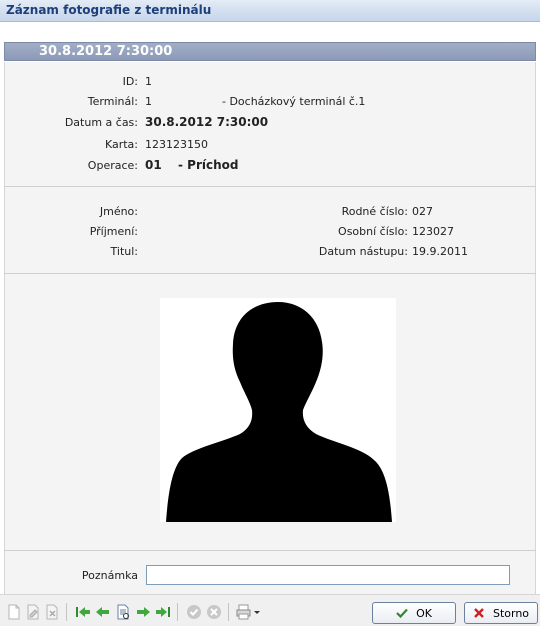  I want to click on id-value: 1, so click(148, 81).